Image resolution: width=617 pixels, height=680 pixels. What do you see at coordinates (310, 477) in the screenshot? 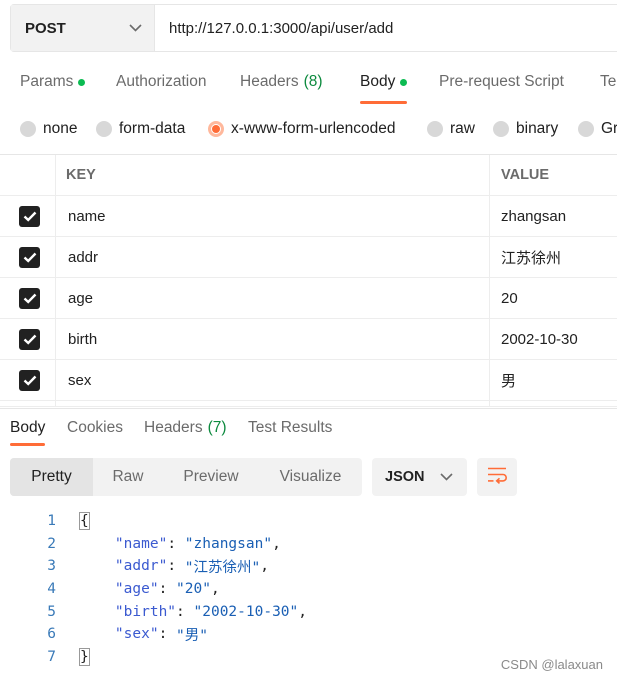
I see `view-visualize-button: Visualize` at bounding box center [310, 477].